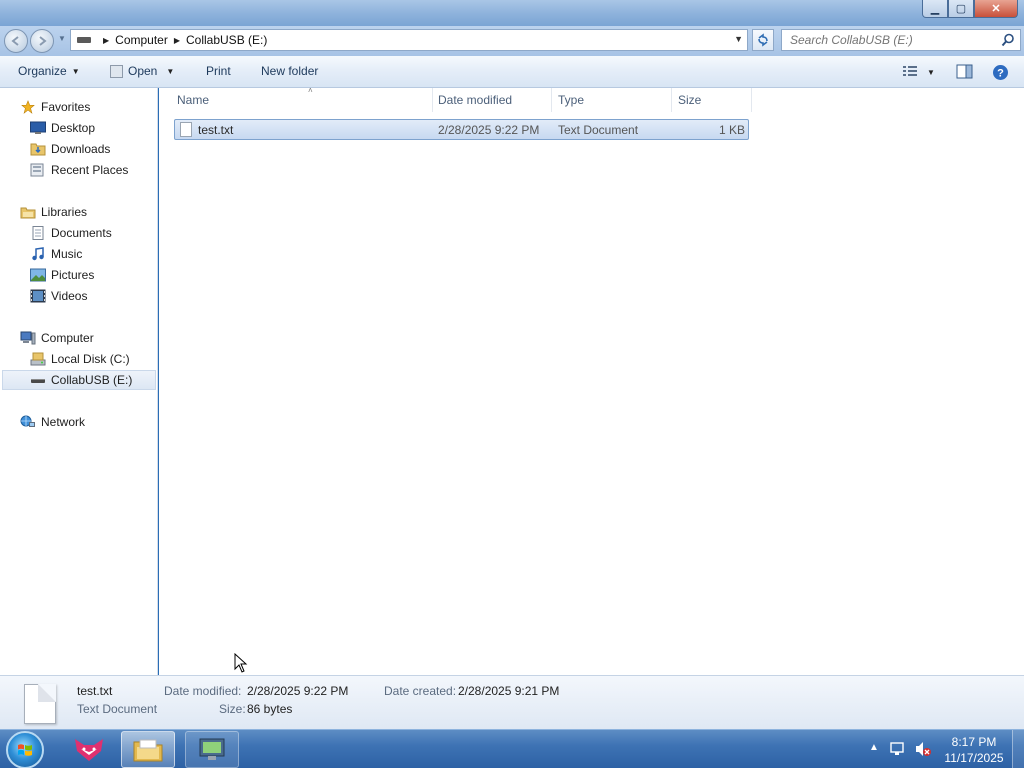 Image resolution: width=1024 pixels, height=768 pixels. Describe the element at coordinates (67, 254) in the screenshot. I see `nav-music-label: Music` at that location.